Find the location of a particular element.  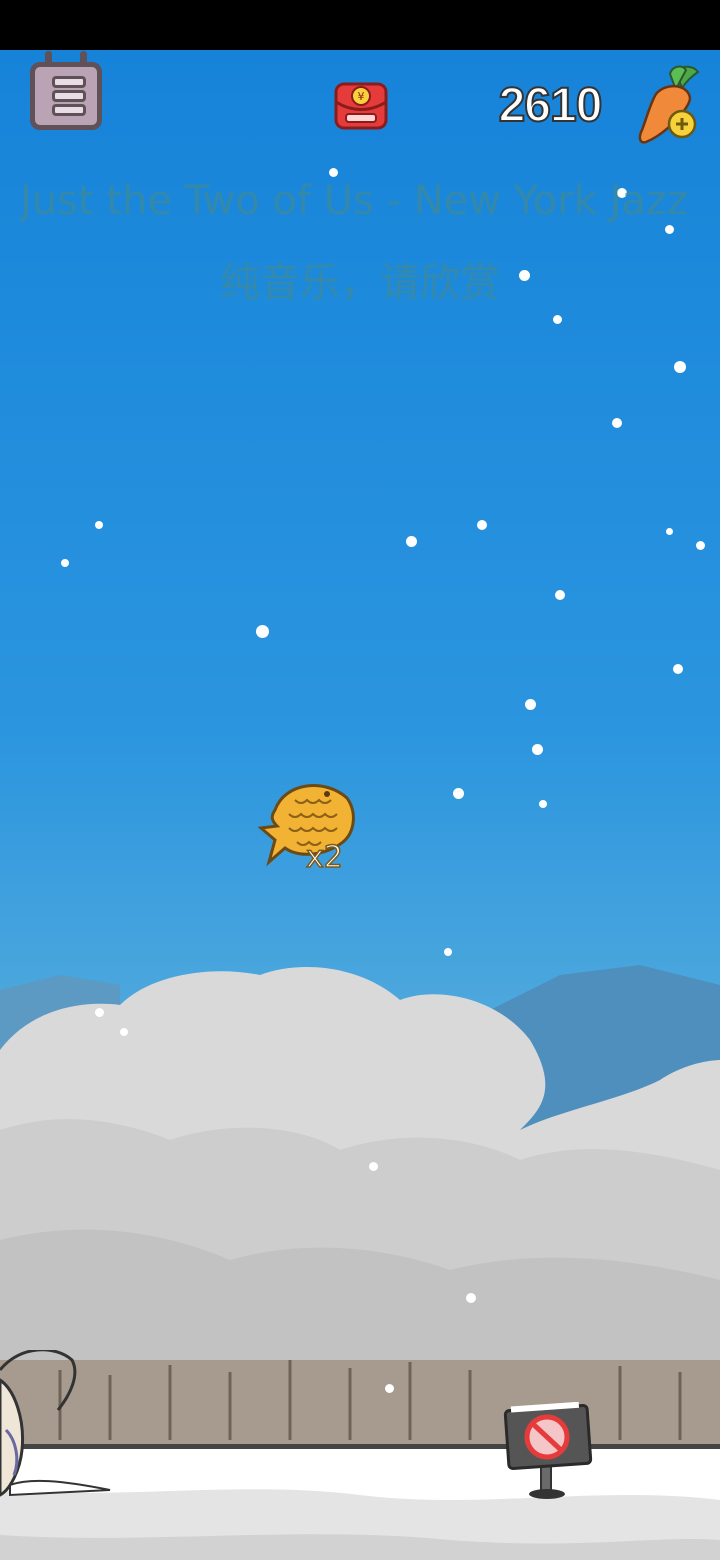

pickup-multiplier: x2 is located at coordinates (324, 857).